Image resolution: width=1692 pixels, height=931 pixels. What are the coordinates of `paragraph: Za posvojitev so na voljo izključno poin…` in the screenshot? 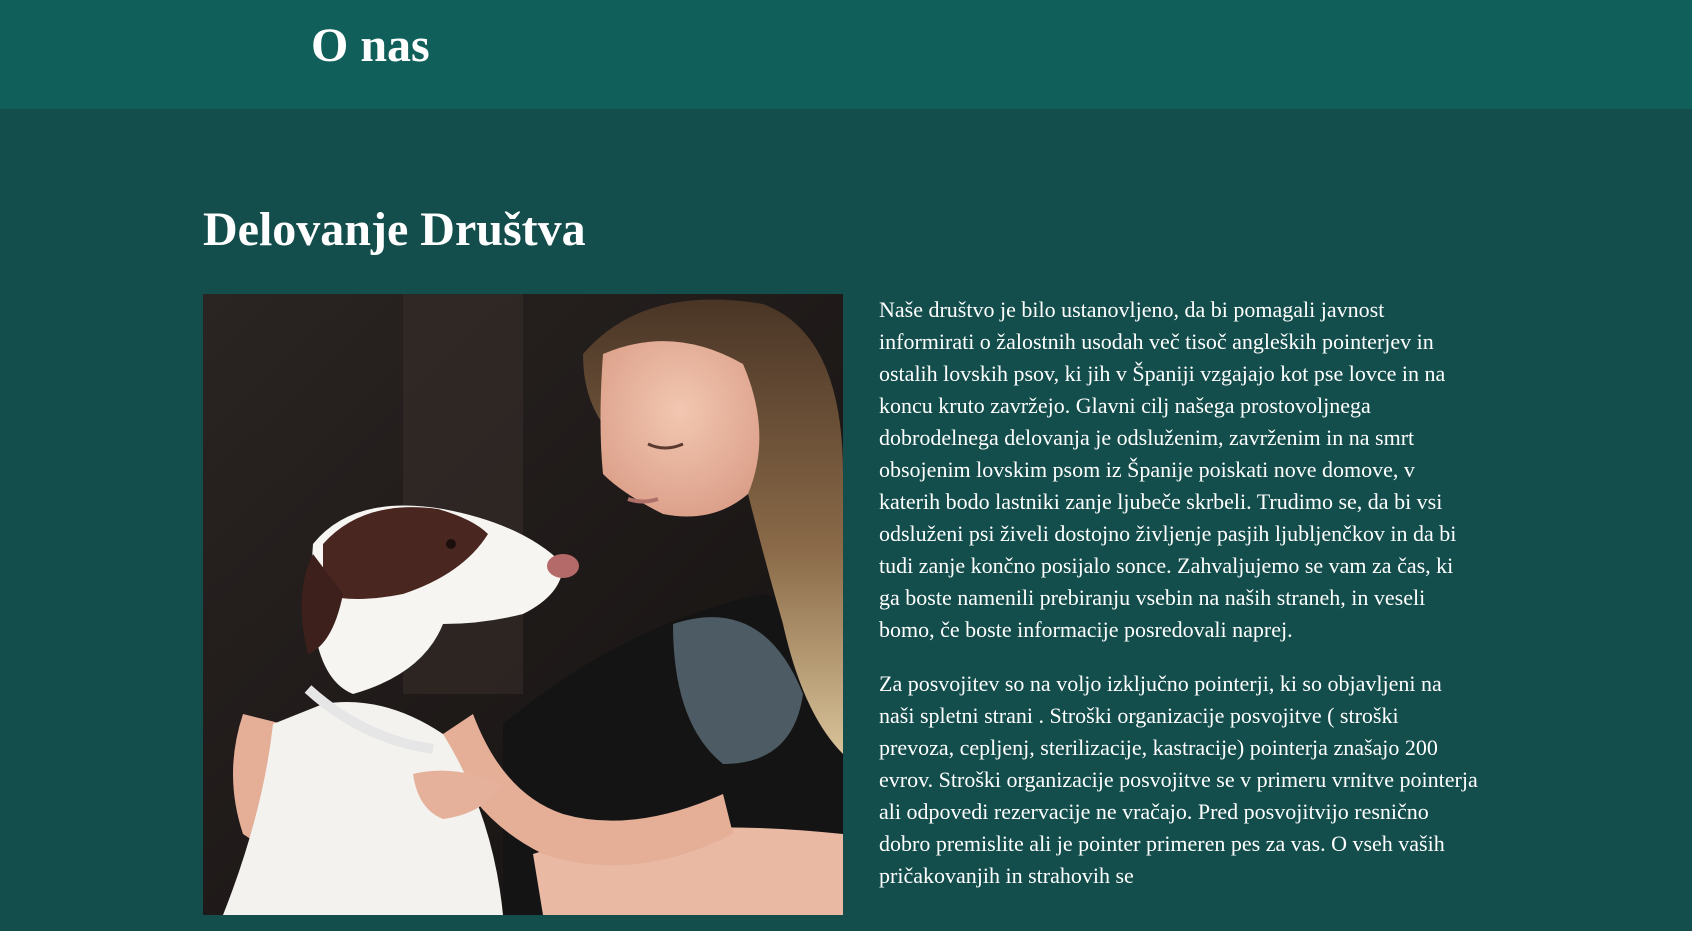 It's located at (1178, 779).